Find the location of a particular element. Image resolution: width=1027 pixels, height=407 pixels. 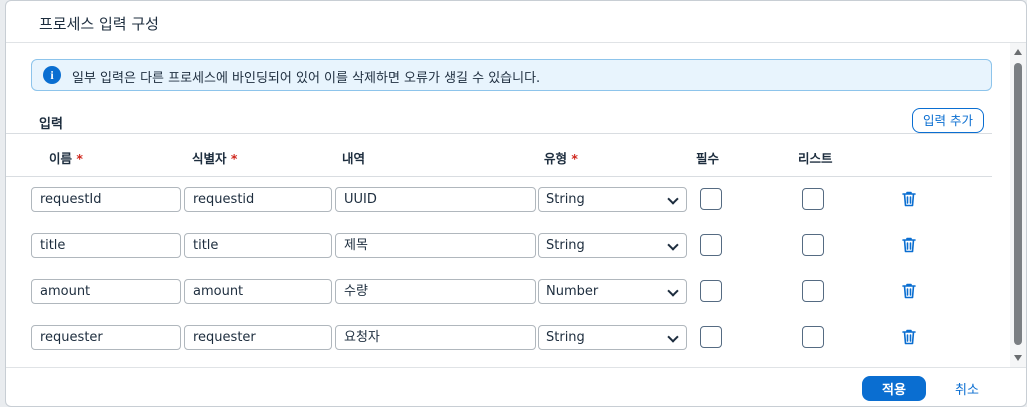

info-icon: i is located at coordinates (52, 75).